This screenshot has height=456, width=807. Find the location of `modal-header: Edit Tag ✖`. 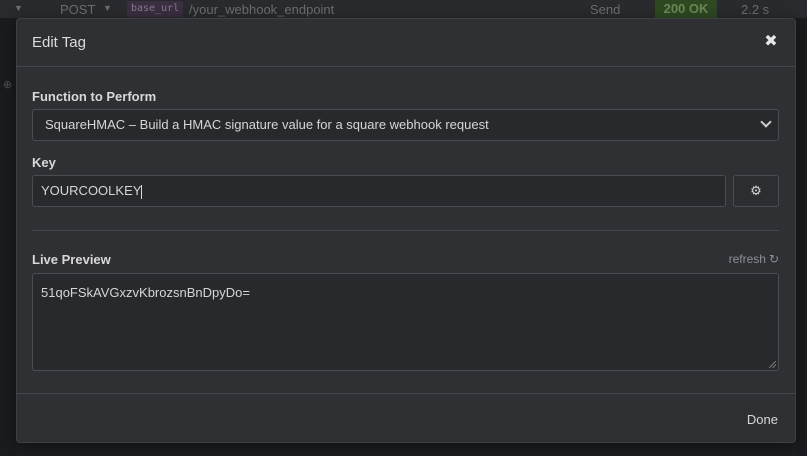

modal-header: Edit Tag ✖ is located at coordinates (406, 43).